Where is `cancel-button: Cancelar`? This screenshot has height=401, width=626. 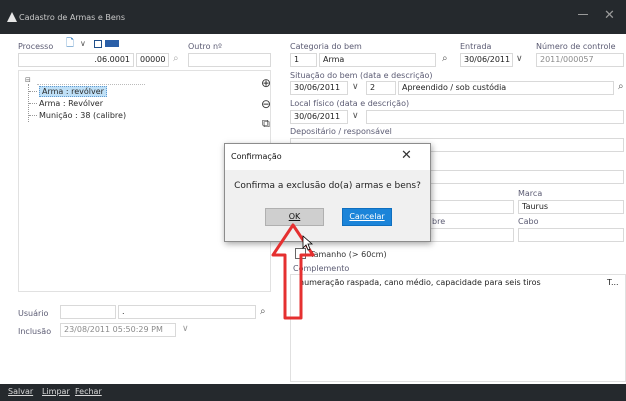
cancel-button: Cancelar is located at coordinates (367, 217).